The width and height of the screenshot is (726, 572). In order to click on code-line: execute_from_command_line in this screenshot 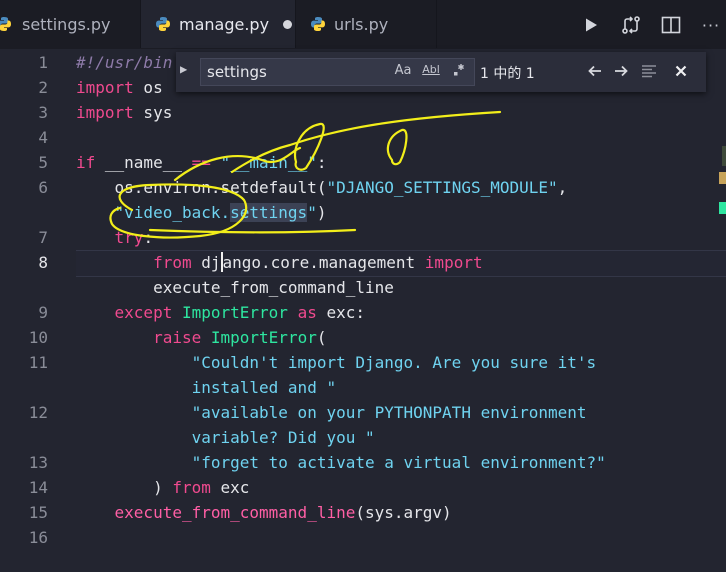, I will do `click(235, 287)`.